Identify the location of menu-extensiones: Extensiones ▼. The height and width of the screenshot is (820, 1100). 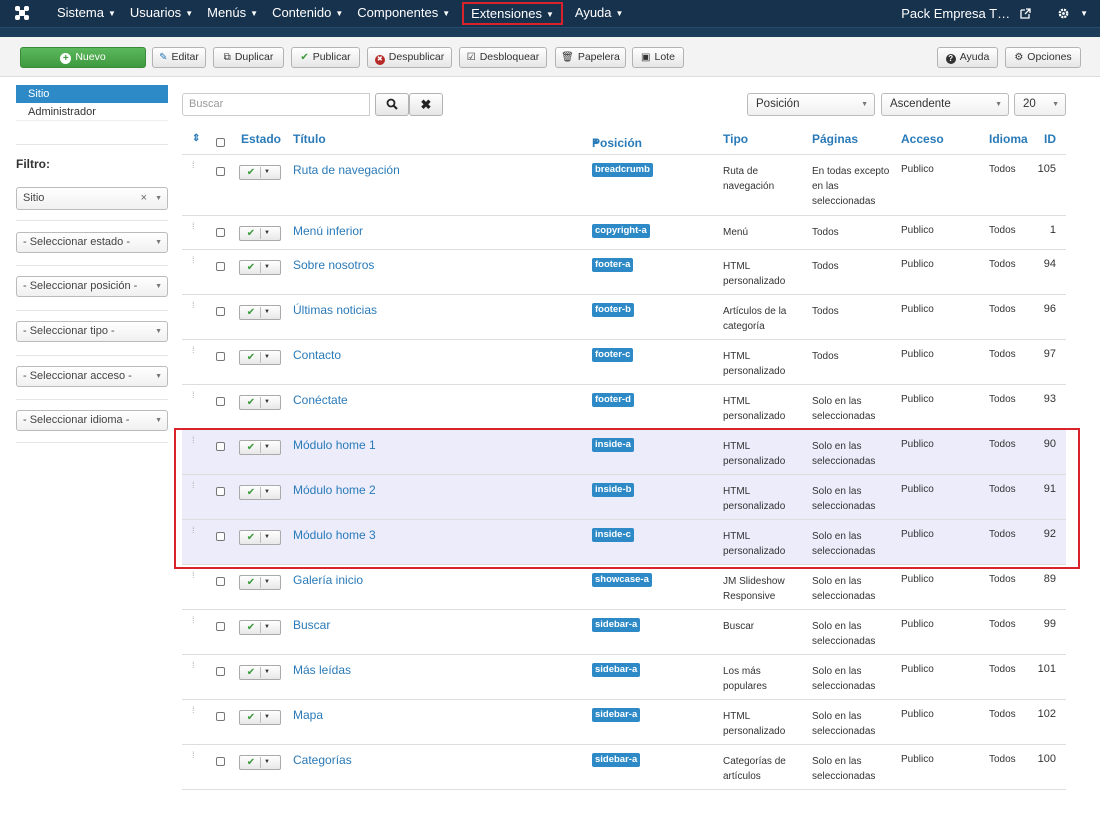
(512, 13).